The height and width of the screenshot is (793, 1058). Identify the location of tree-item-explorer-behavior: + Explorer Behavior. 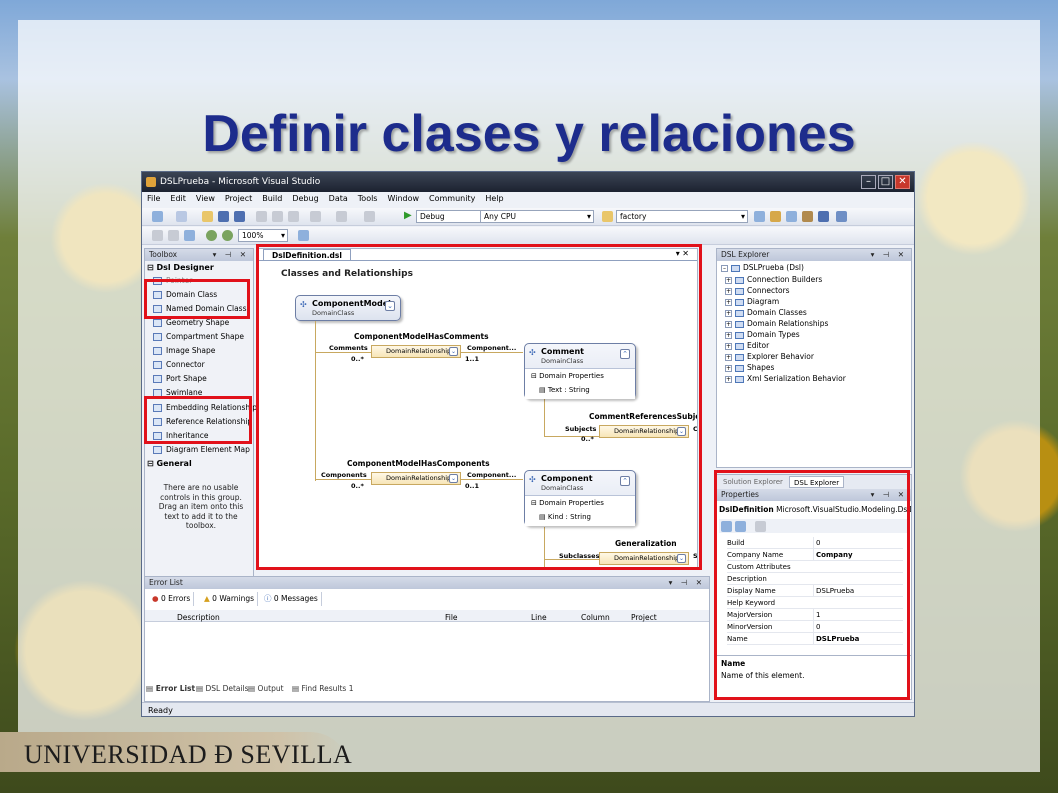
(769, 356).